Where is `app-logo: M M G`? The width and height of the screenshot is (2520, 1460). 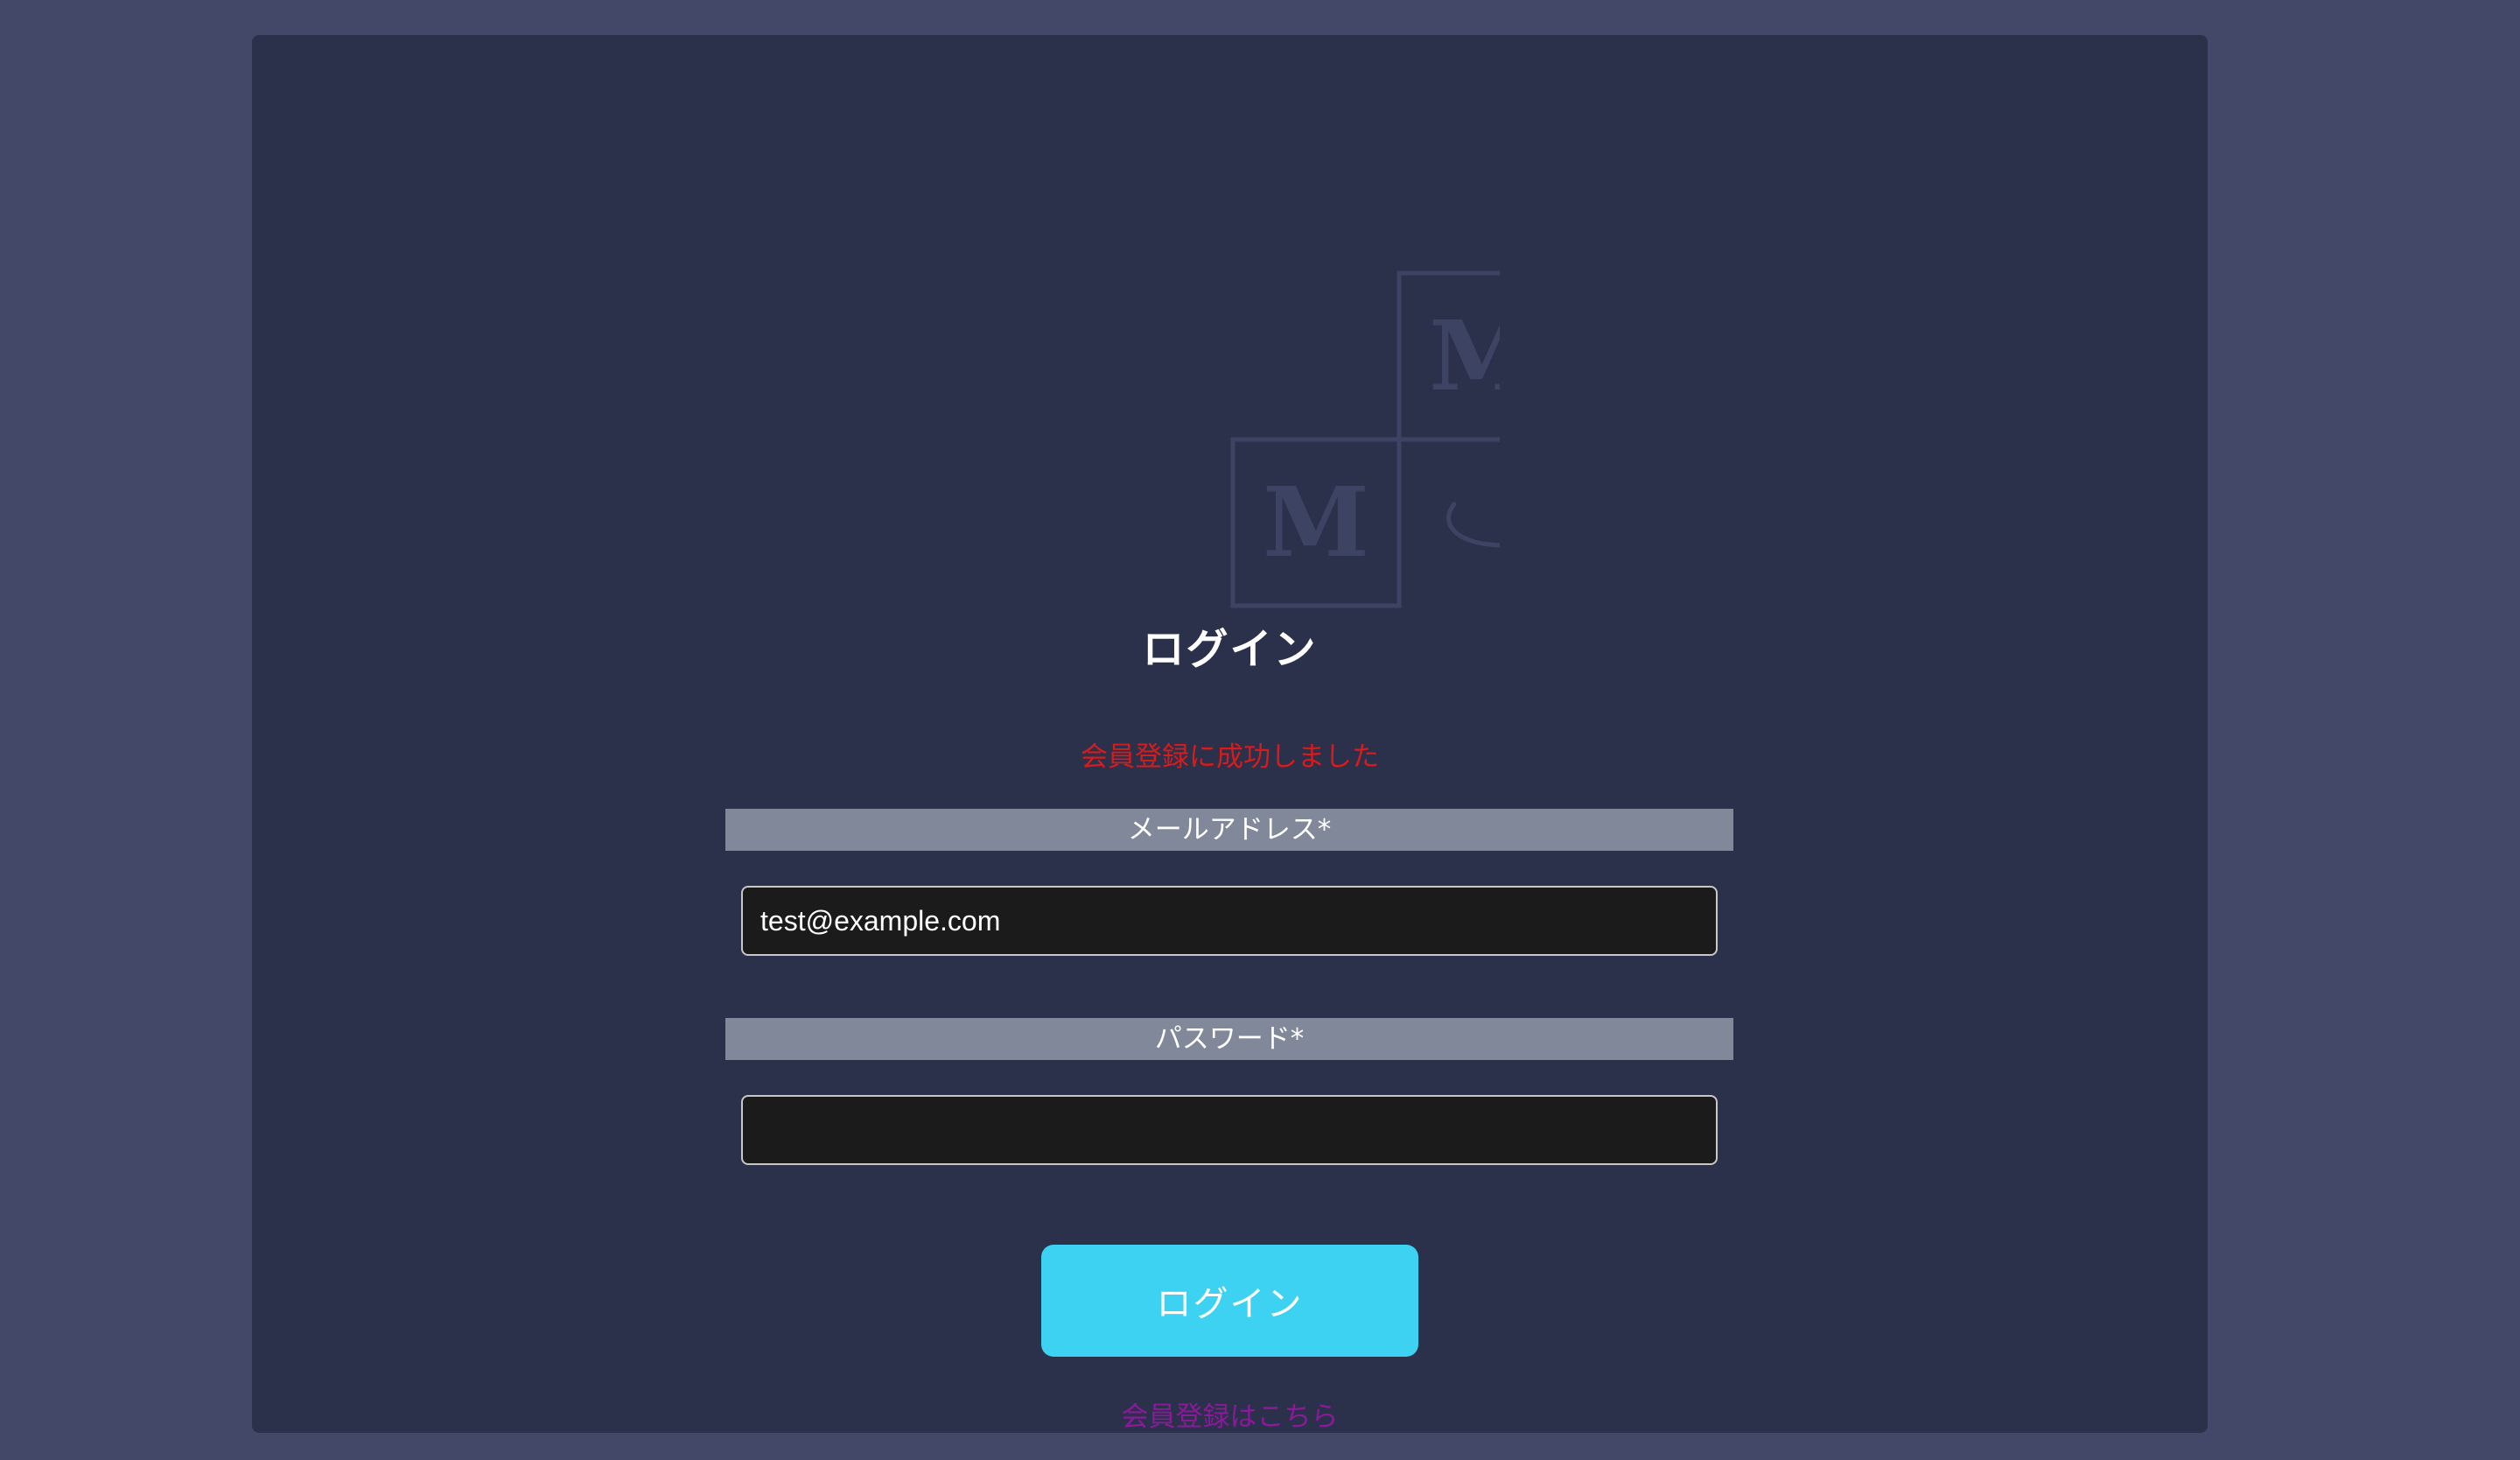 app-logo: M M G is located at coordinates (1365, 439).